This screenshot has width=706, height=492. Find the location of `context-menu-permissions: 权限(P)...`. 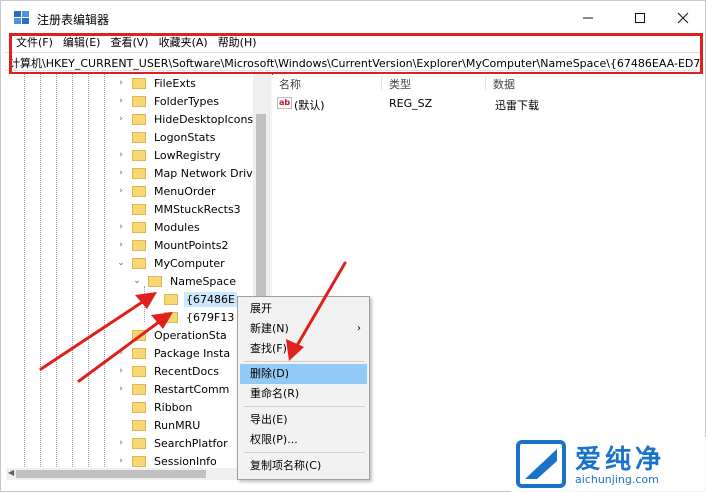

context-menu-permissions: 权限(P)... is located at coordinates (303, 440).